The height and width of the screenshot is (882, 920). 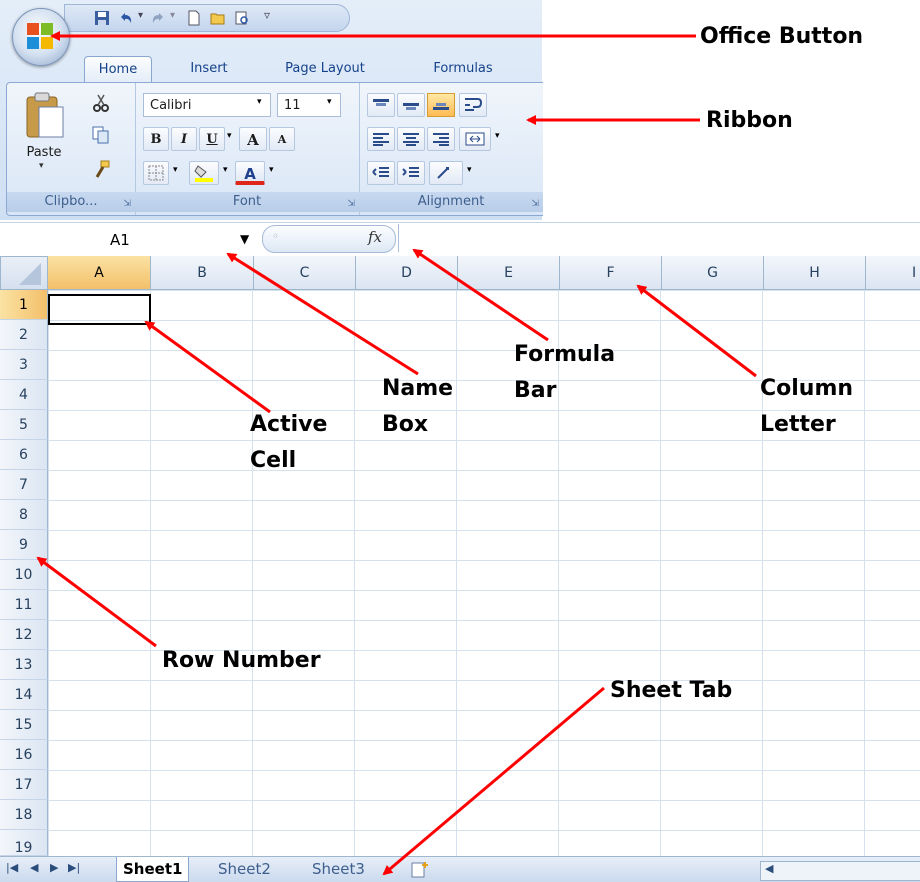 I want to click on shrink-font-button: A, so click(x=282, y=139).